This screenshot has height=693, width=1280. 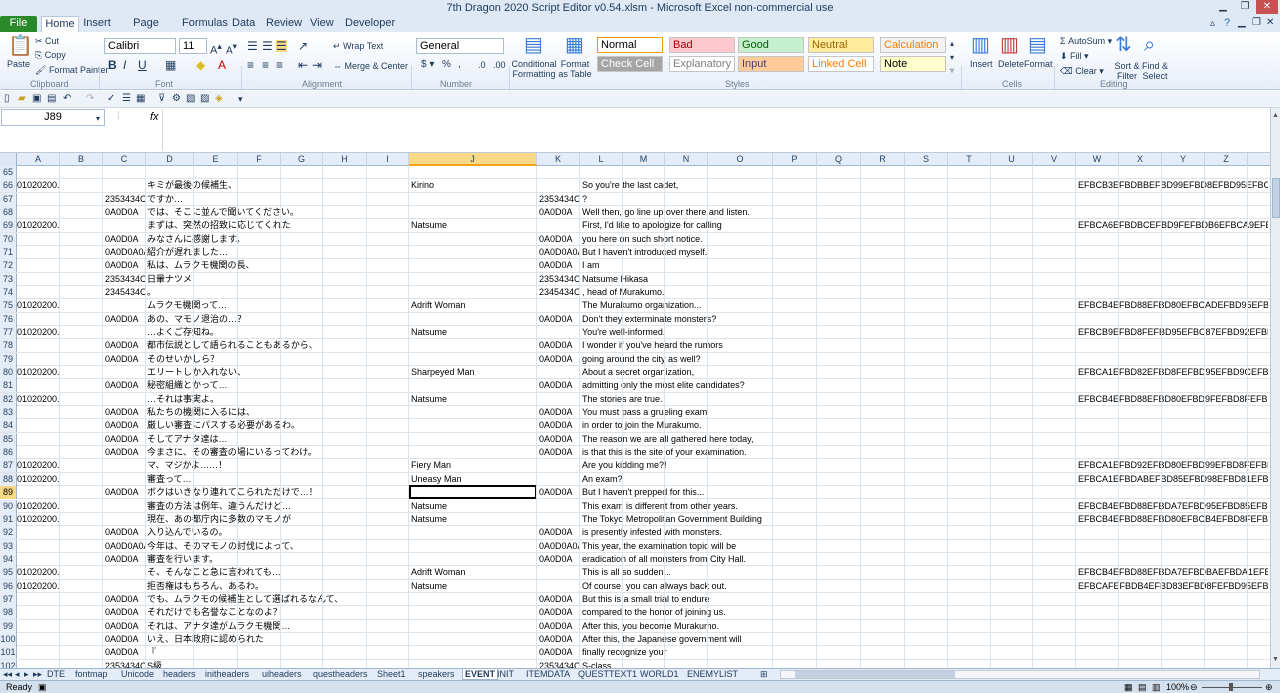 I want to click on new-sheet-icon: ⊞, so click(x=764, y=674).